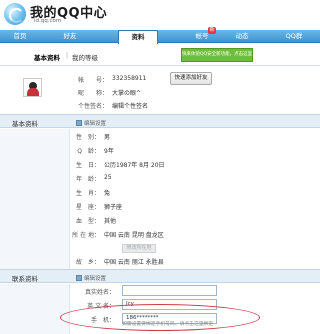 The width and height of the screenshot is (320, 334). What do you see at coordinates (47, 57) in the screenshot?
I see `tab-basic-profile: 基本资料` at bounding box center [47, 57].